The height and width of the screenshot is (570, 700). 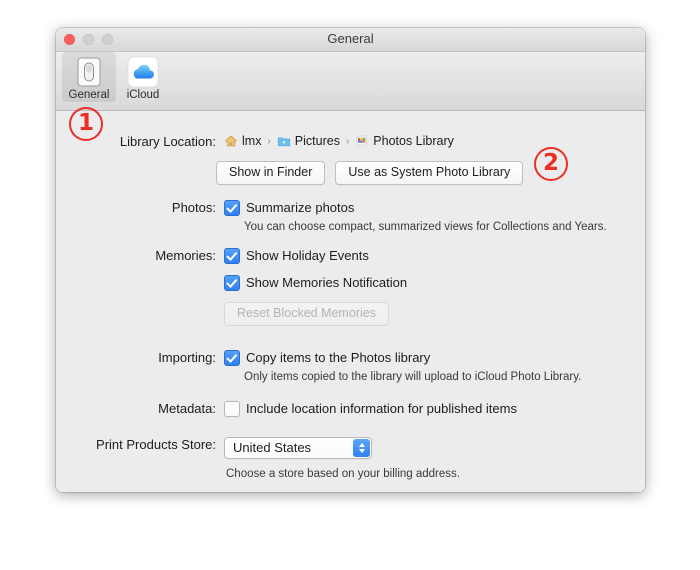 I want to click on summarize-photos-checkbox-row: Summarize photos, so click(x=415, y=208).